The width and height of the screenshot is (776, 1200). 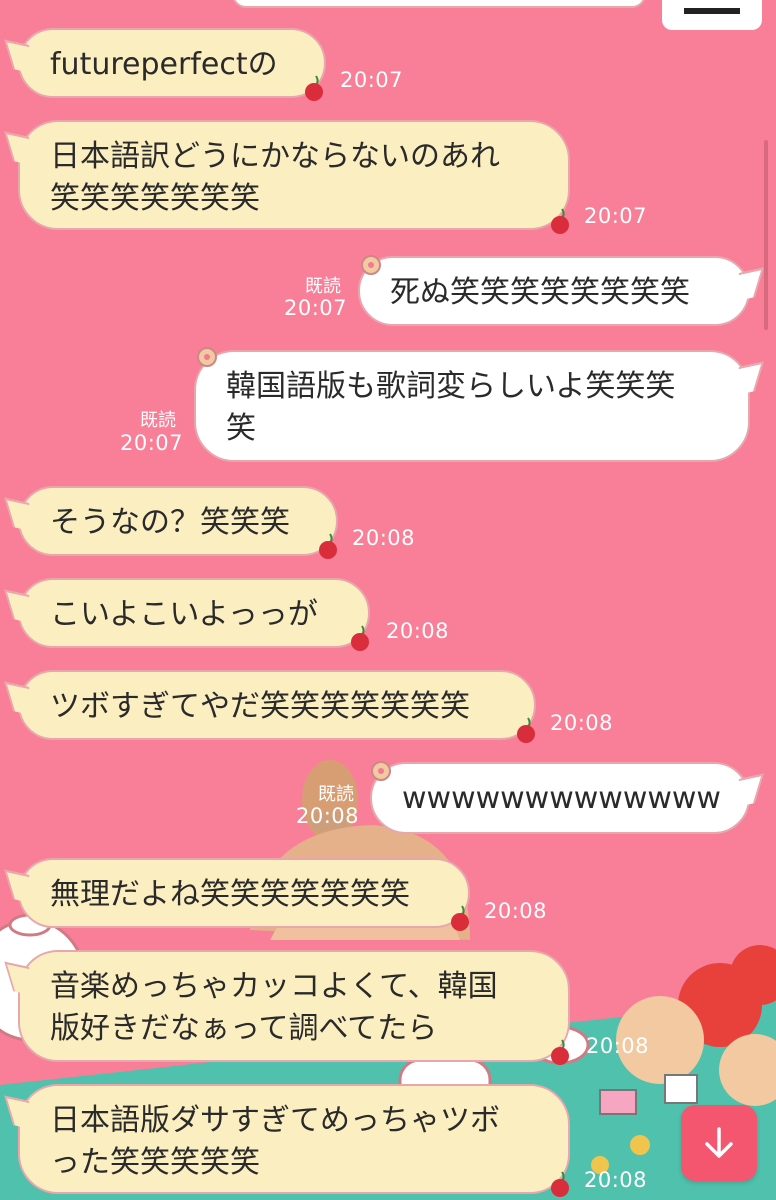 I want to click on message-text: 韓国語版も歌詞変らしいよ笑笑笑 笑, so click(x=451, y=407).